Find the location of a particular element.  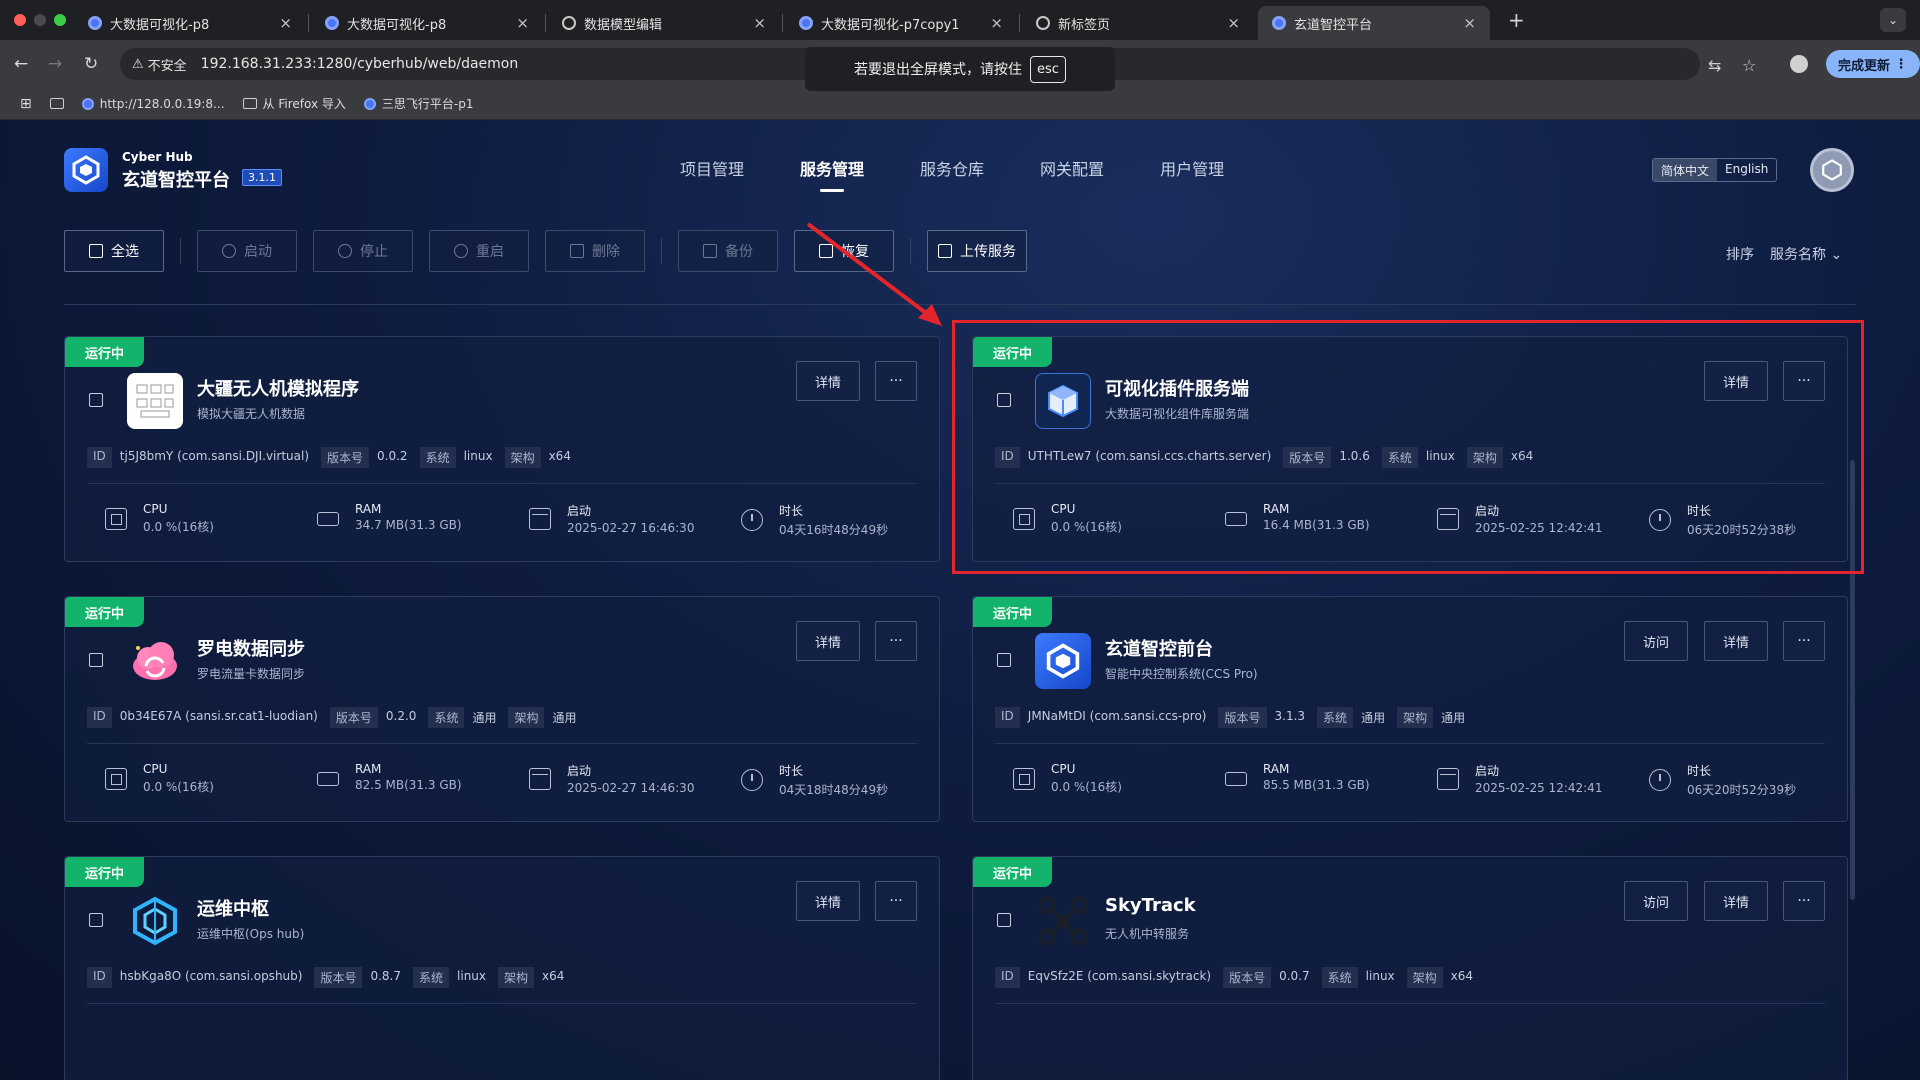

duration-label: 时长 is located at coordinates (791, 771).